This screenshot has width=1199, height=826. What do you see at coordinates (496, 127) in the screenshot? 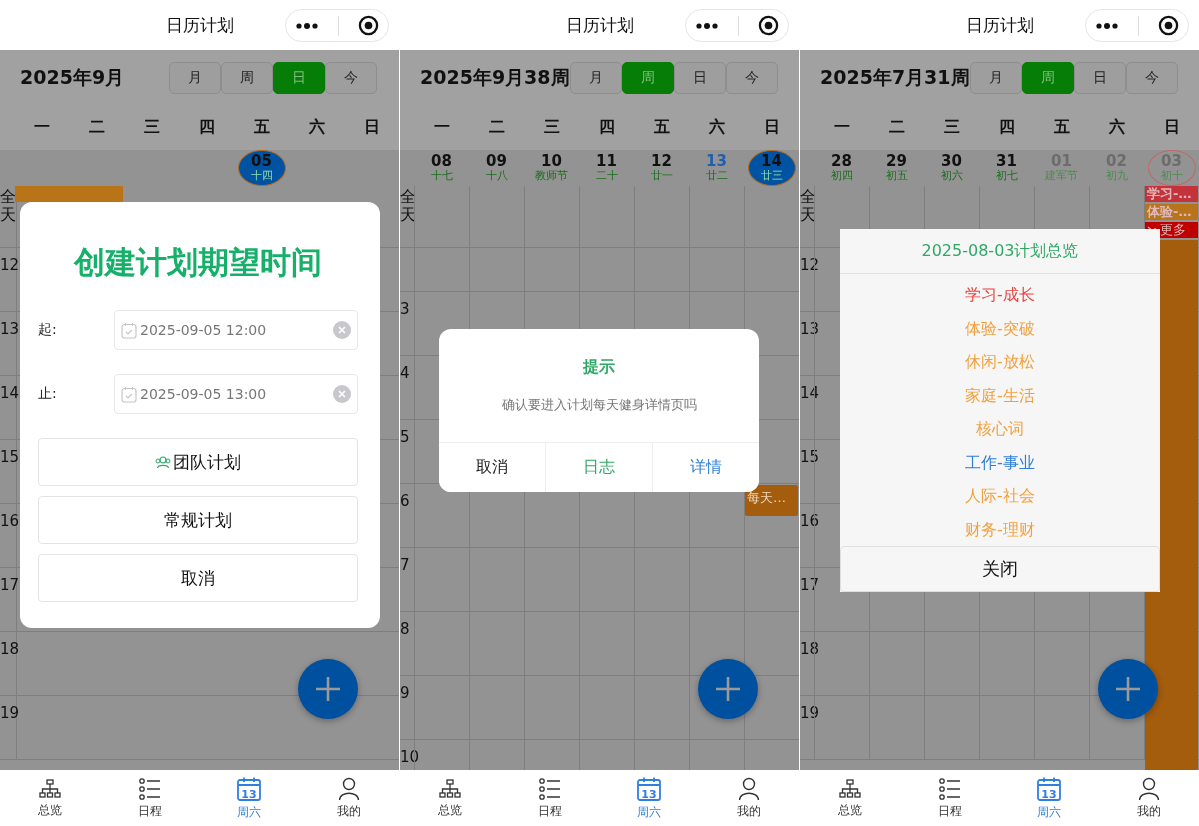
I see `weekday-label: 二` at bounding box center [496, 127].